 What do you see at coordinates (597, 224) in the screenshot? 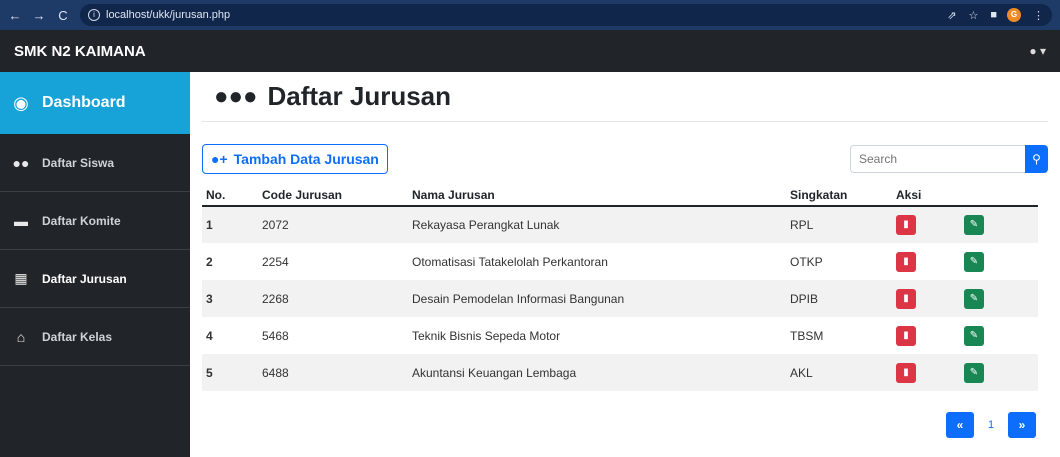
I see `cell-nama: Rekayasa Perangkat Lunak` at bounding box center [597, 224].